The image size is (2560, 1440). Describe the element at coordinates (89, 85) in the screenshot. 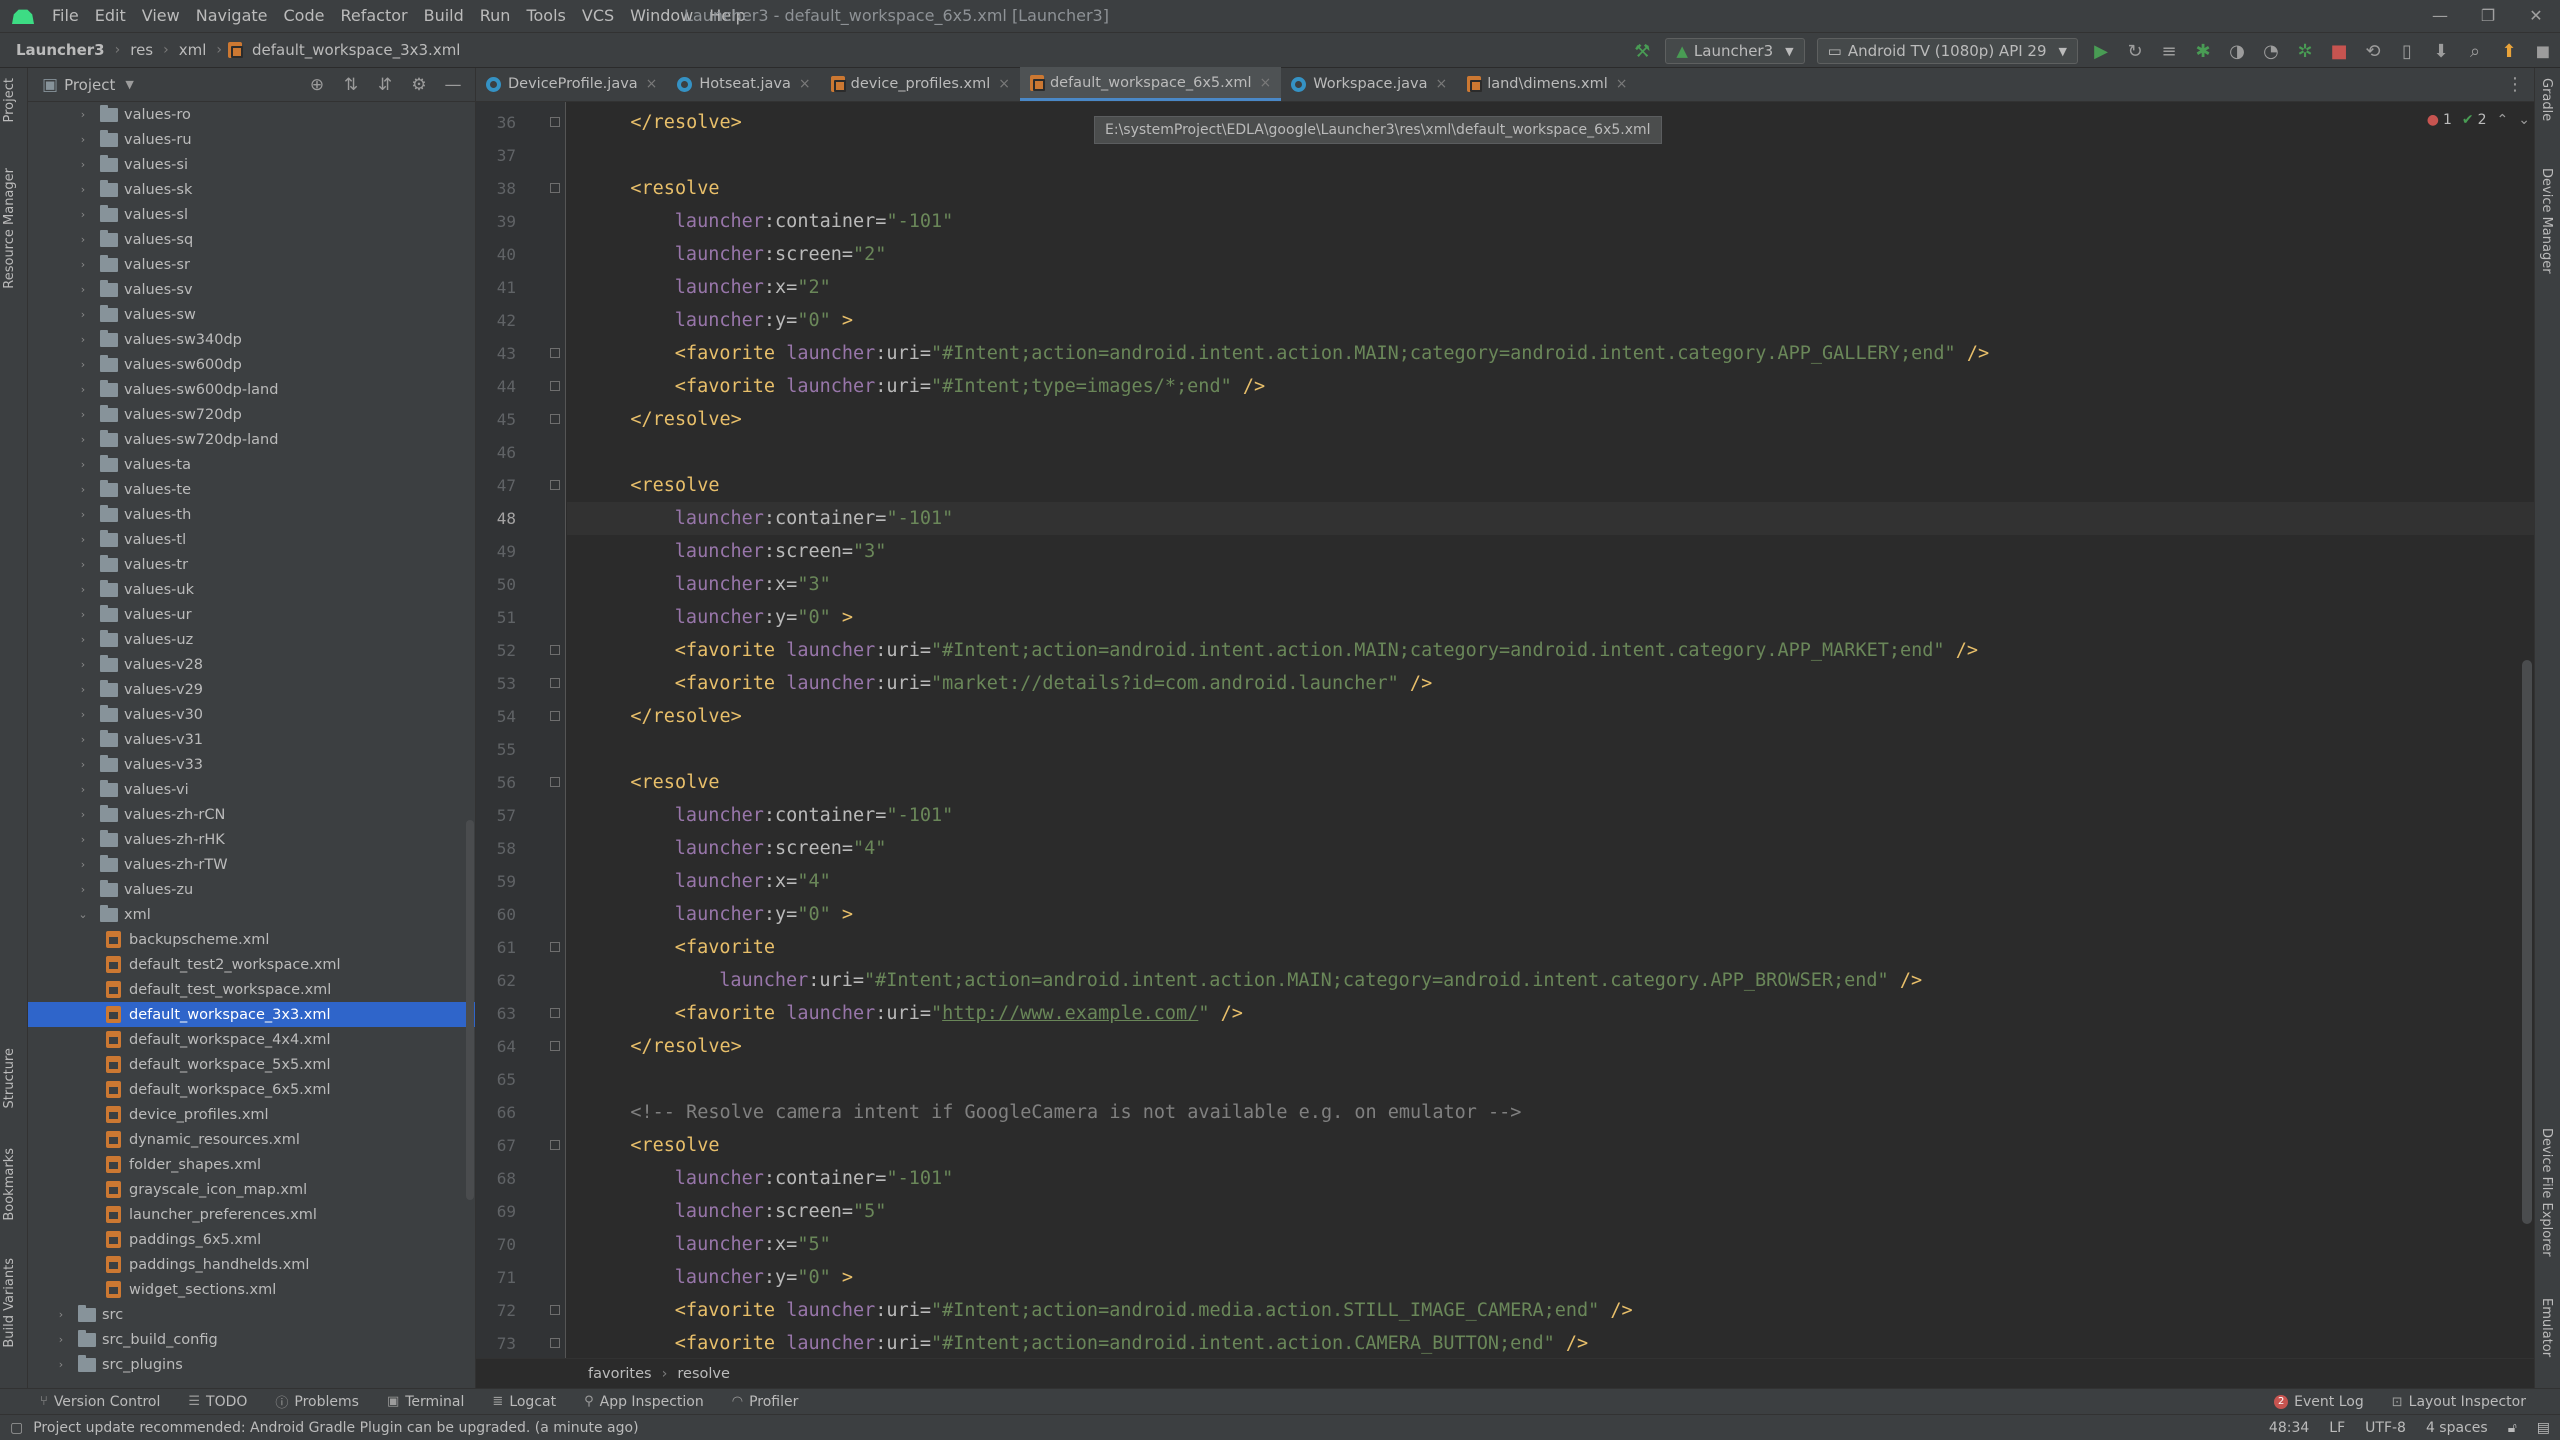

I see `project-panel-title: Project` at that location.